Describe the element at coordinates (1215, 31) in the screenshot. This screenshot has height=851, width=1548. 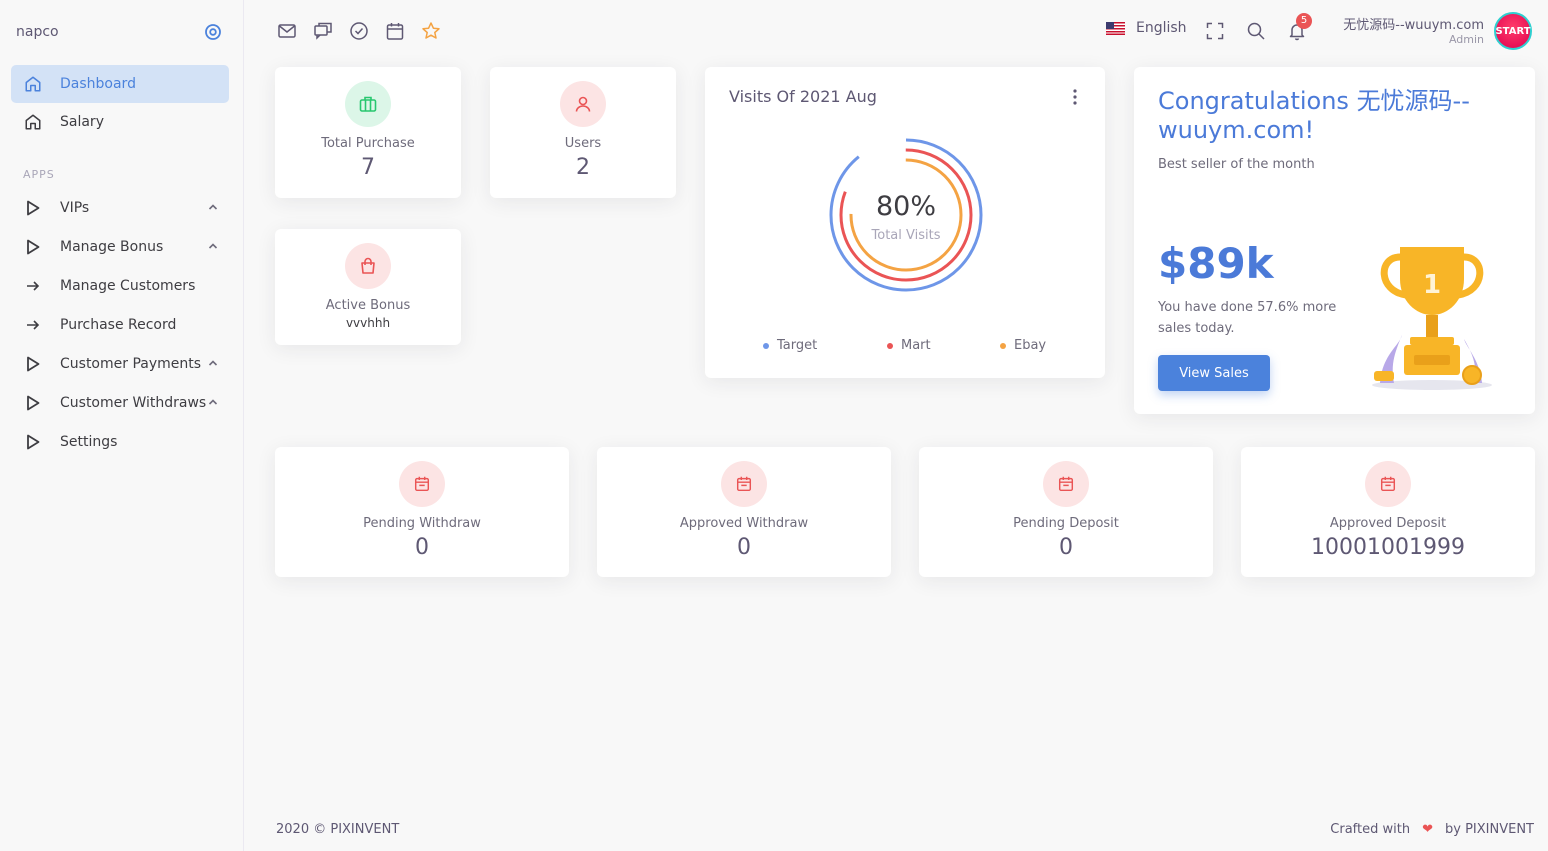
I see `fullscreen-icon` at that location.